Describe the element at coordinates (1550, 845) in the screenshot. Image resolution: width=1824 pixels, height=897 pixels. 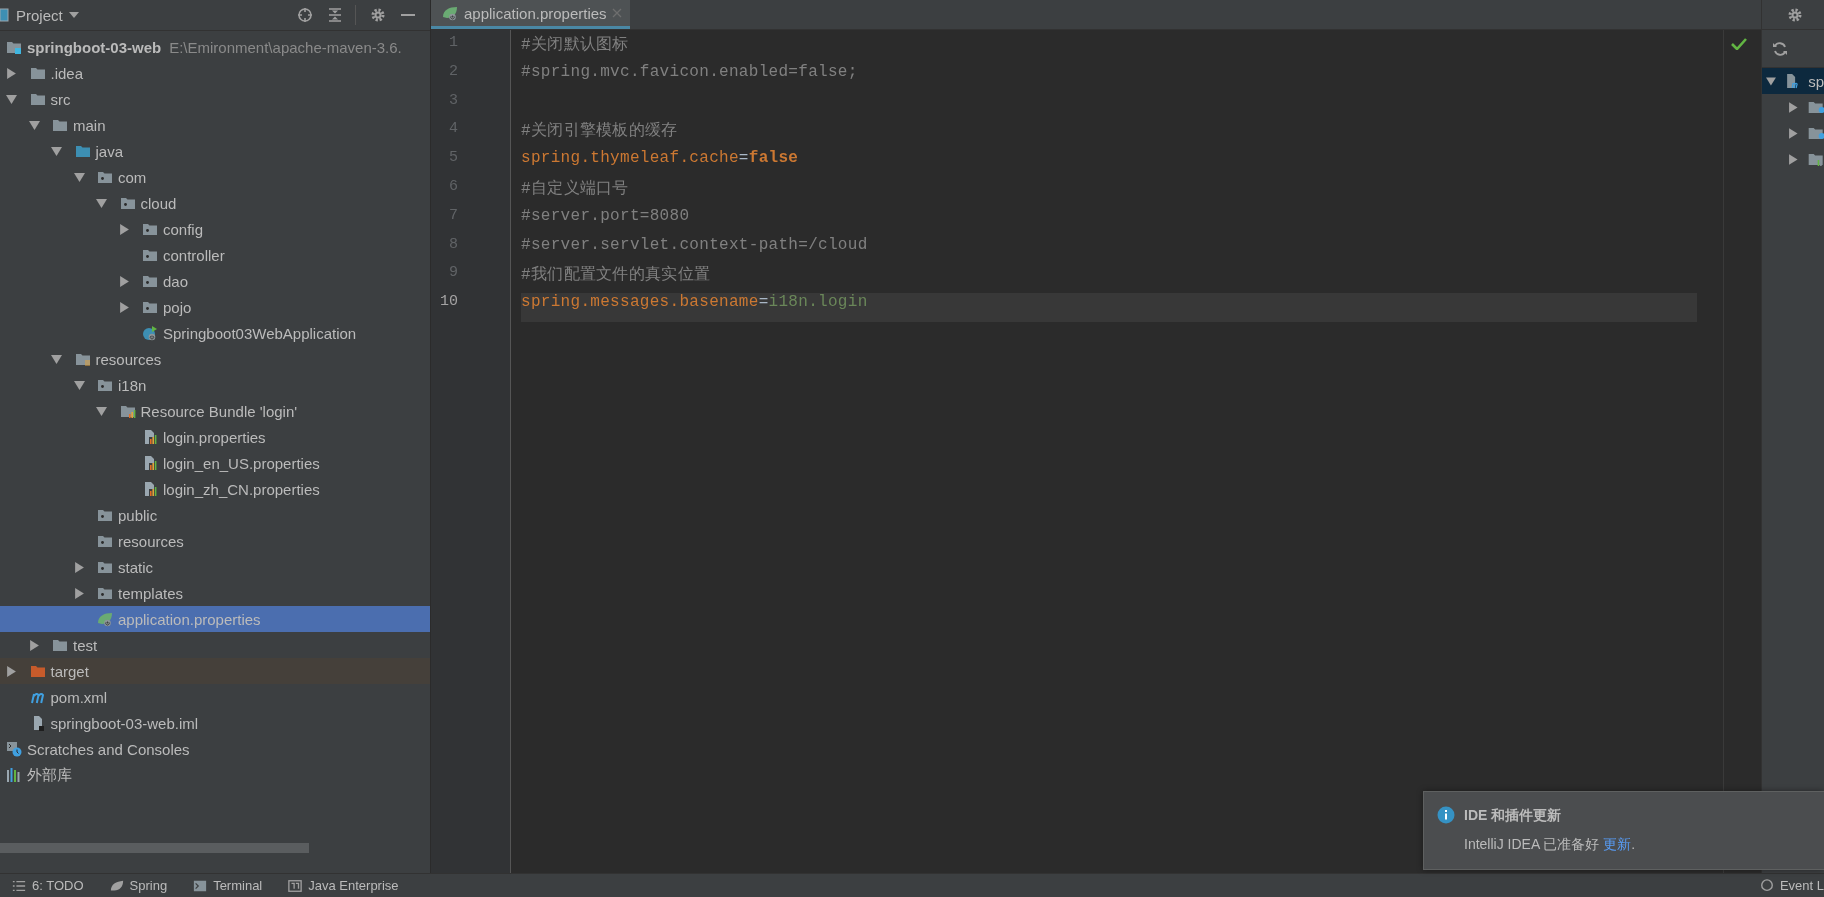
I see `notification-text: IntelliJ IDEA 已准备好 更新.` at that location.